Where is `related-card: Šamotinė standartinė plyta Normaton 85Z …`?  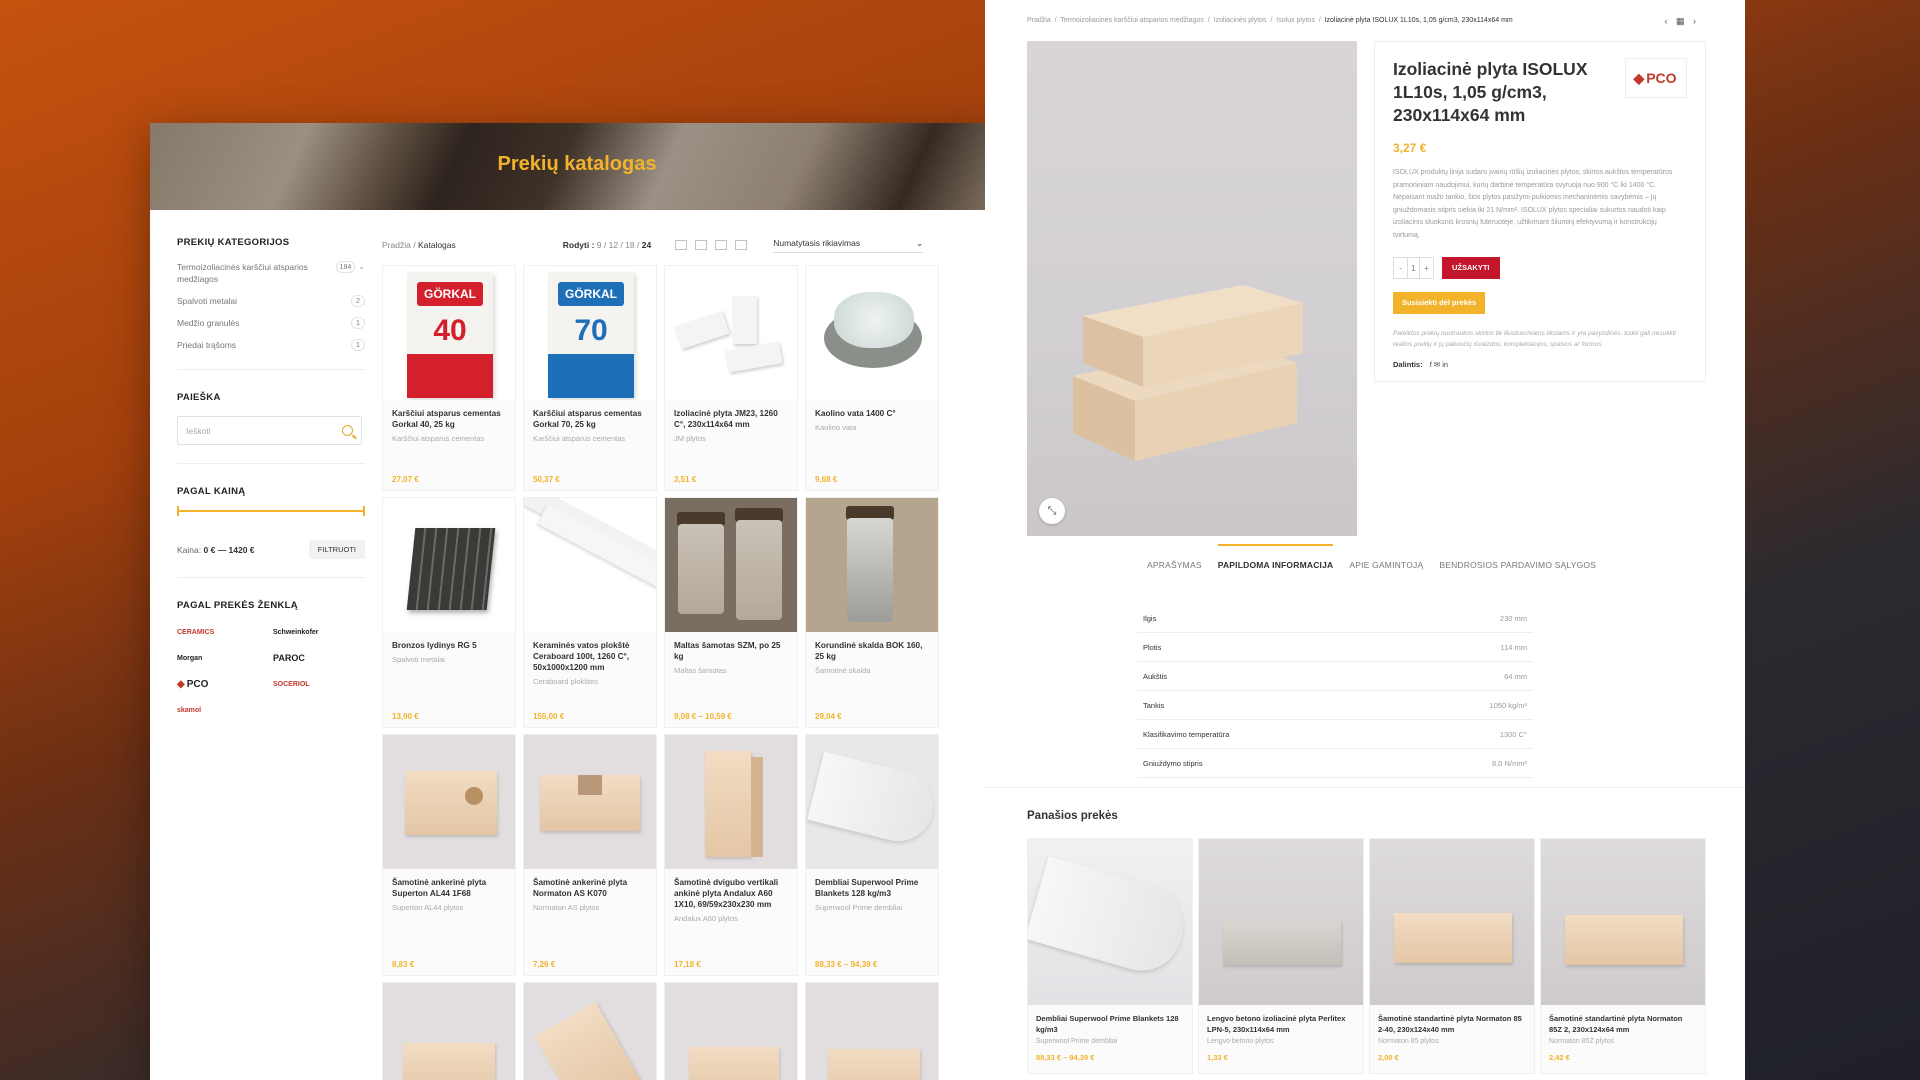
related-card: Šamotinė standartinė plyta Normaton 85Z … is located at coordinates (1623, 956).